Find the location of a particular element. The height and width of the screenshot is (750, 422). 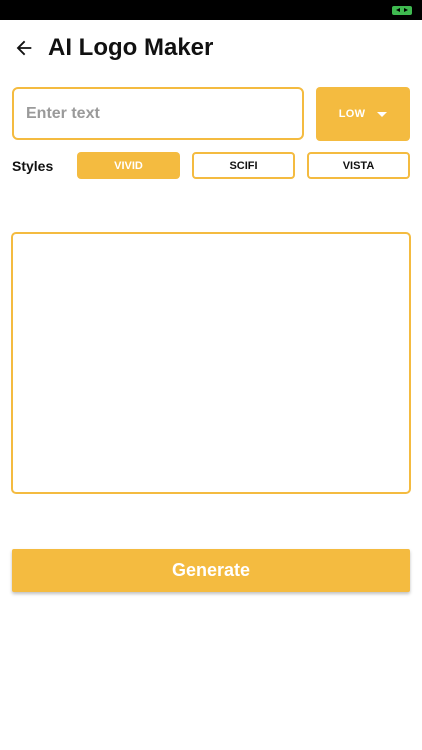

battery-charging-icon is located at coordinates (402, 10).